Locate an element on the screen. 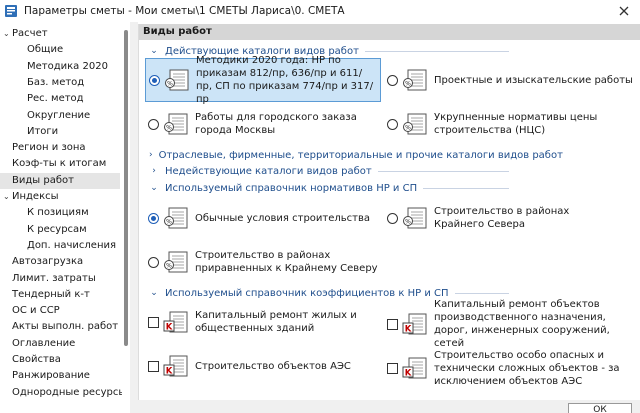 The image size is (640, 413). option-label: Проектные и изыскательские работы is located at coordinates (533, 80).